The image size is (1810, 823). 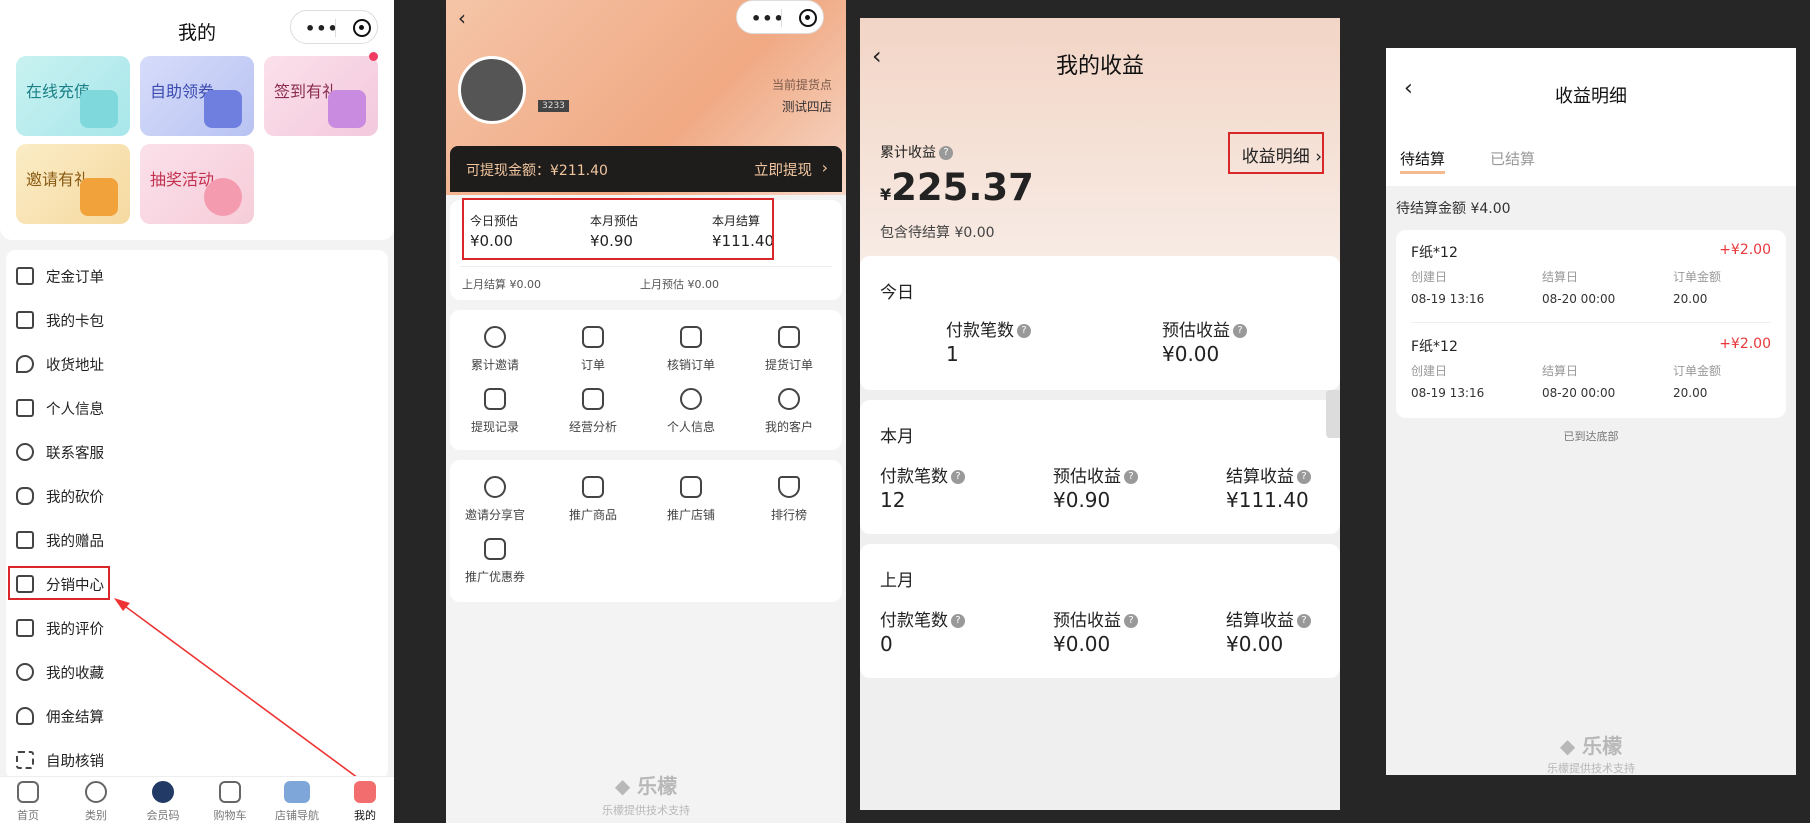 What do you see at coordinates (495, 561) in the screenshot?
I see `grid-item-promote-coupons: 推广优惠券` at bounding box center [495, 561].